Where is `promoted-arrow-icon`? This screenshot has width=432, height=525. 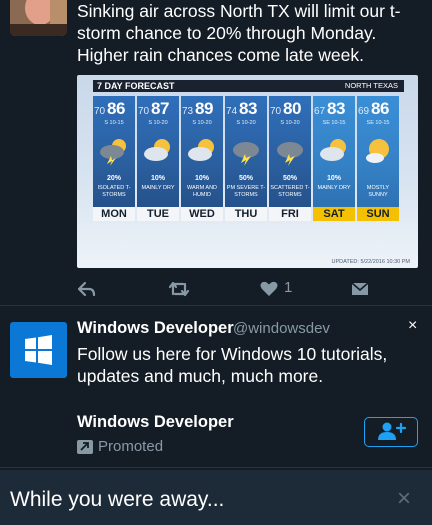 promoted-arrow-icon is located at coordinates (85, 447).